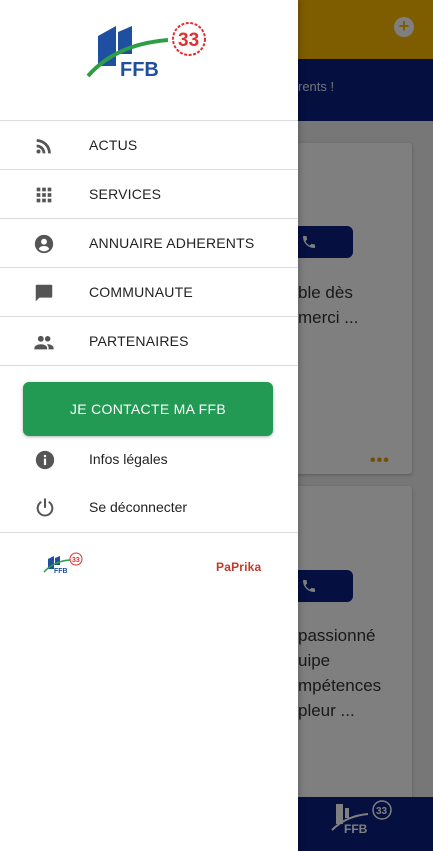 The image size is (433, 851). I want to click on menu-item-annuaire: ANNUAIRE ADHERENTS, so click(149, 243).